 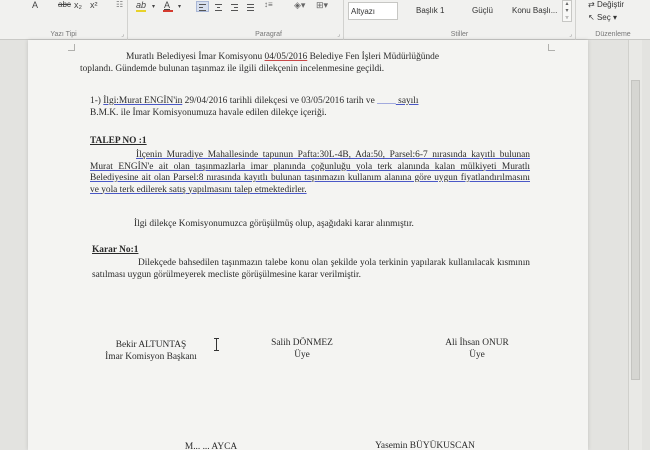 What do you see at coordinates (606, 4) in the screenshot?
I see `replace-button: ⇄ Değiştir` at bounding box center [606, 4].